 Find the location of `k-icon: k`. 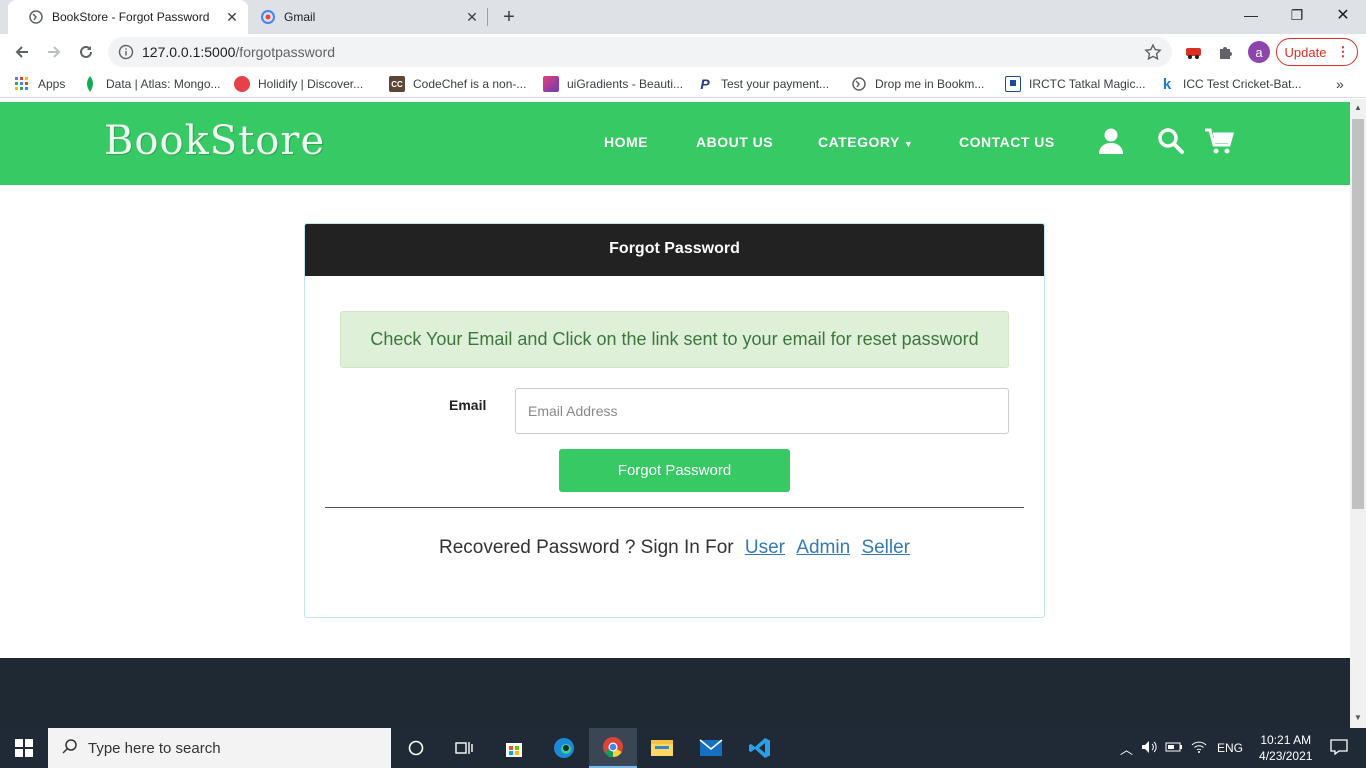

k-icon: k is located at coordinates (1167, 84).